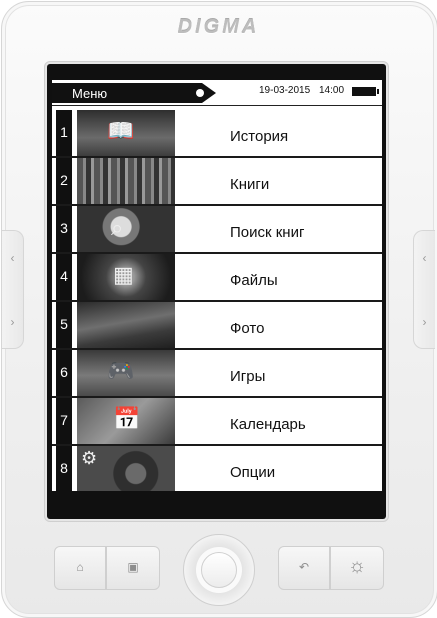  What do you see at coordinates (217, 229) in the screenshot?
I see `menu-item-book-search: 3 ⌕ Поиск книг` at bounding box center [217, 229].